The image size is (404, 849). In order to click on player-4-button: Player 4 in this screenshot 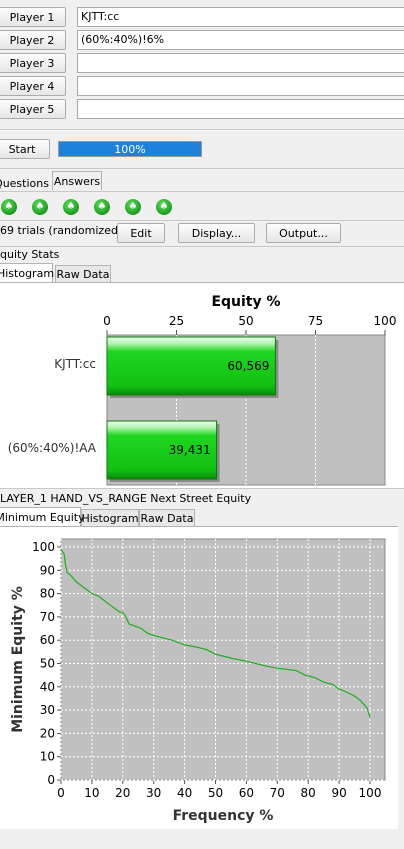, I will do `click(33, 86)`.